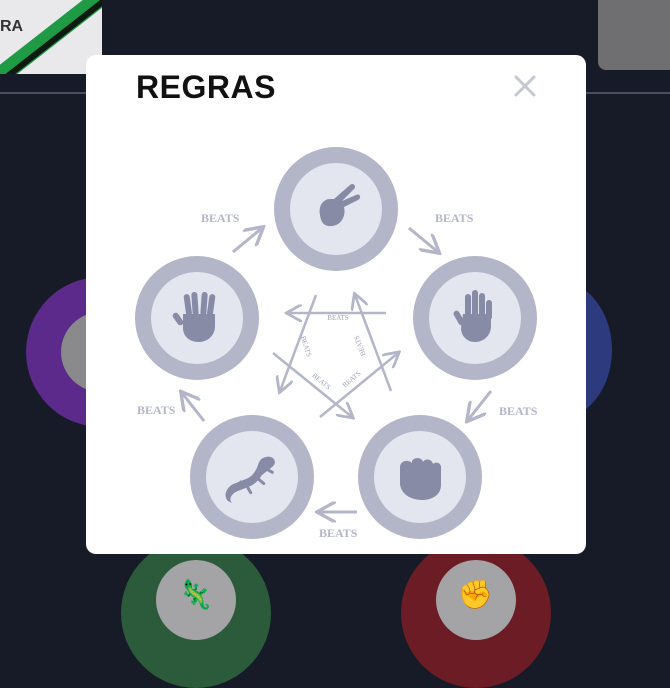 The width and height of the screenshot is (670, 688). What do you see at coordinates (423, 239) in the screenshot?
I see `arrow-scissors-paper` at bounding box center [423, 239].